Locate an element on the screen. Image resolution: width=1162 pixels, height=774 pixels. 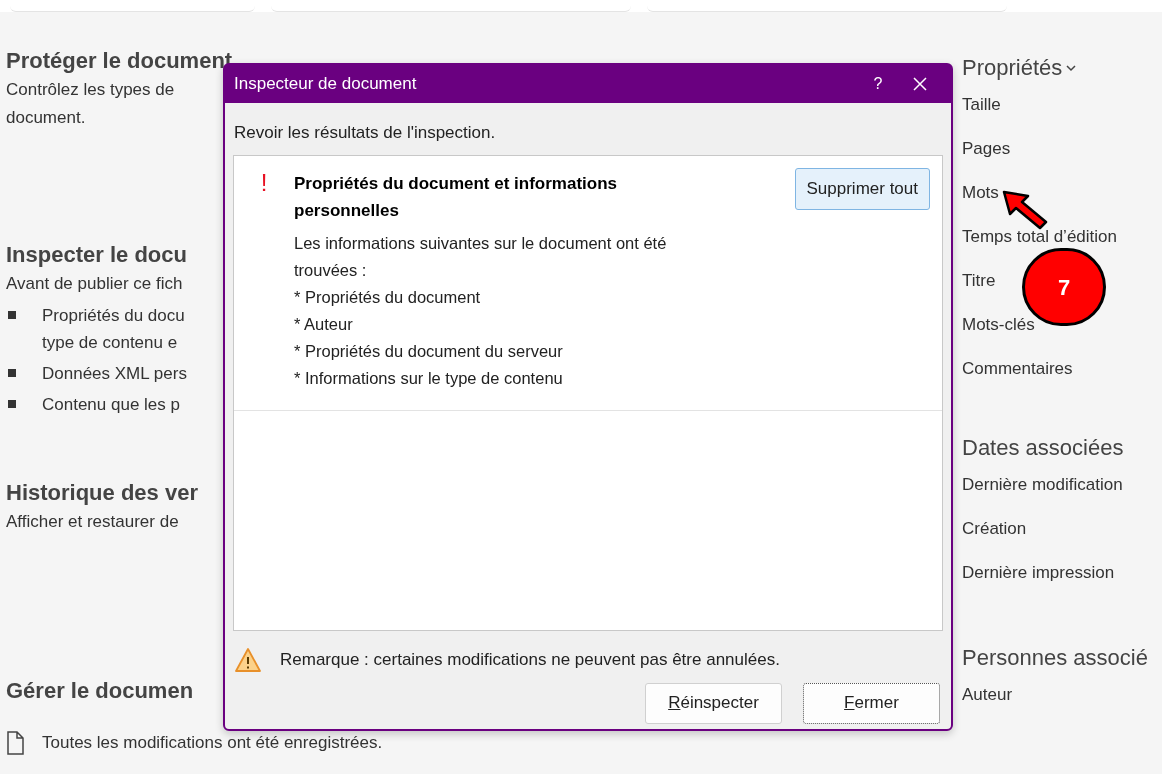
dialog-note: Remarque : certaines modifications ne peuvent pas être annulées. is located at coordinates (530, 659).